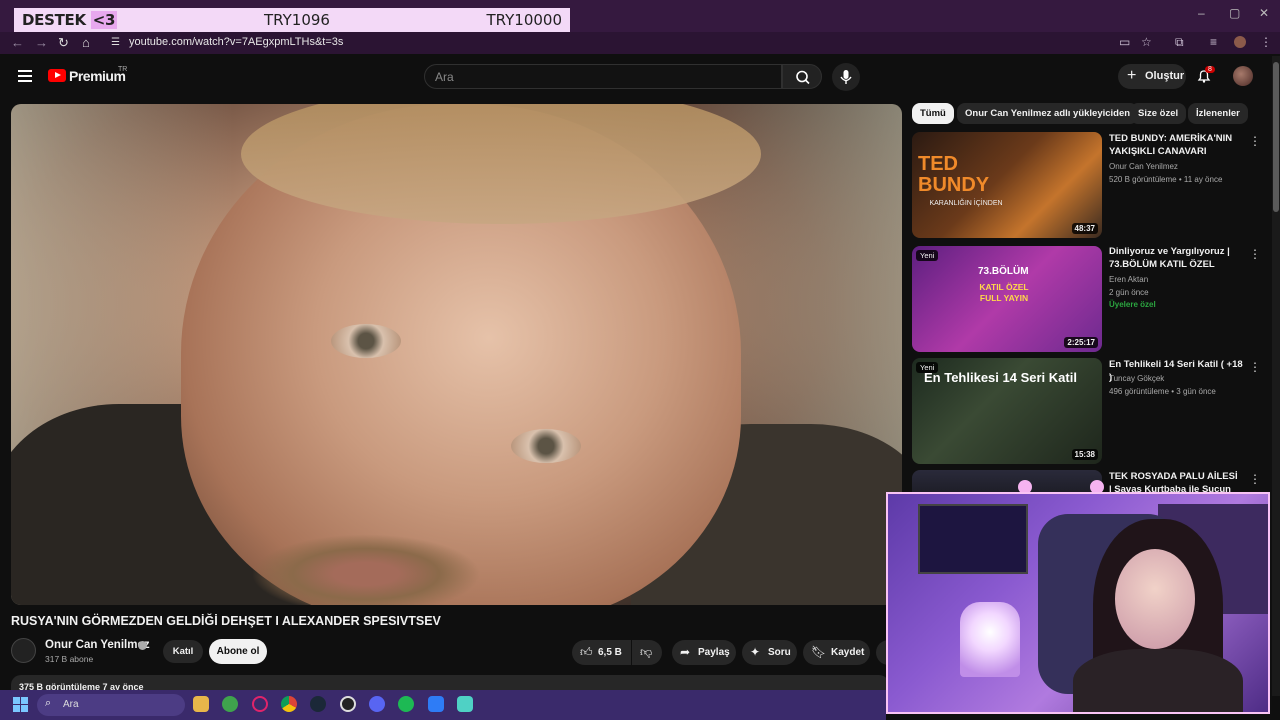 Image resolution: width=1280 pixels, height=720 pixels. I want to click on taskbar-search: ⌕ Ara, so click(111, 705).